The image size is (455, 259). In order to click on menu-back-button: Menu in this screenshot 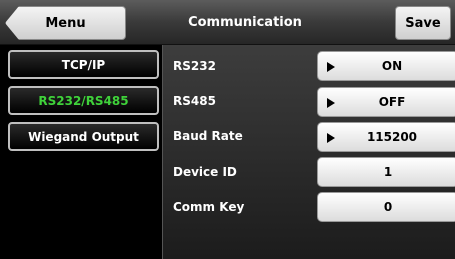, I will do `click(65, 23)`.